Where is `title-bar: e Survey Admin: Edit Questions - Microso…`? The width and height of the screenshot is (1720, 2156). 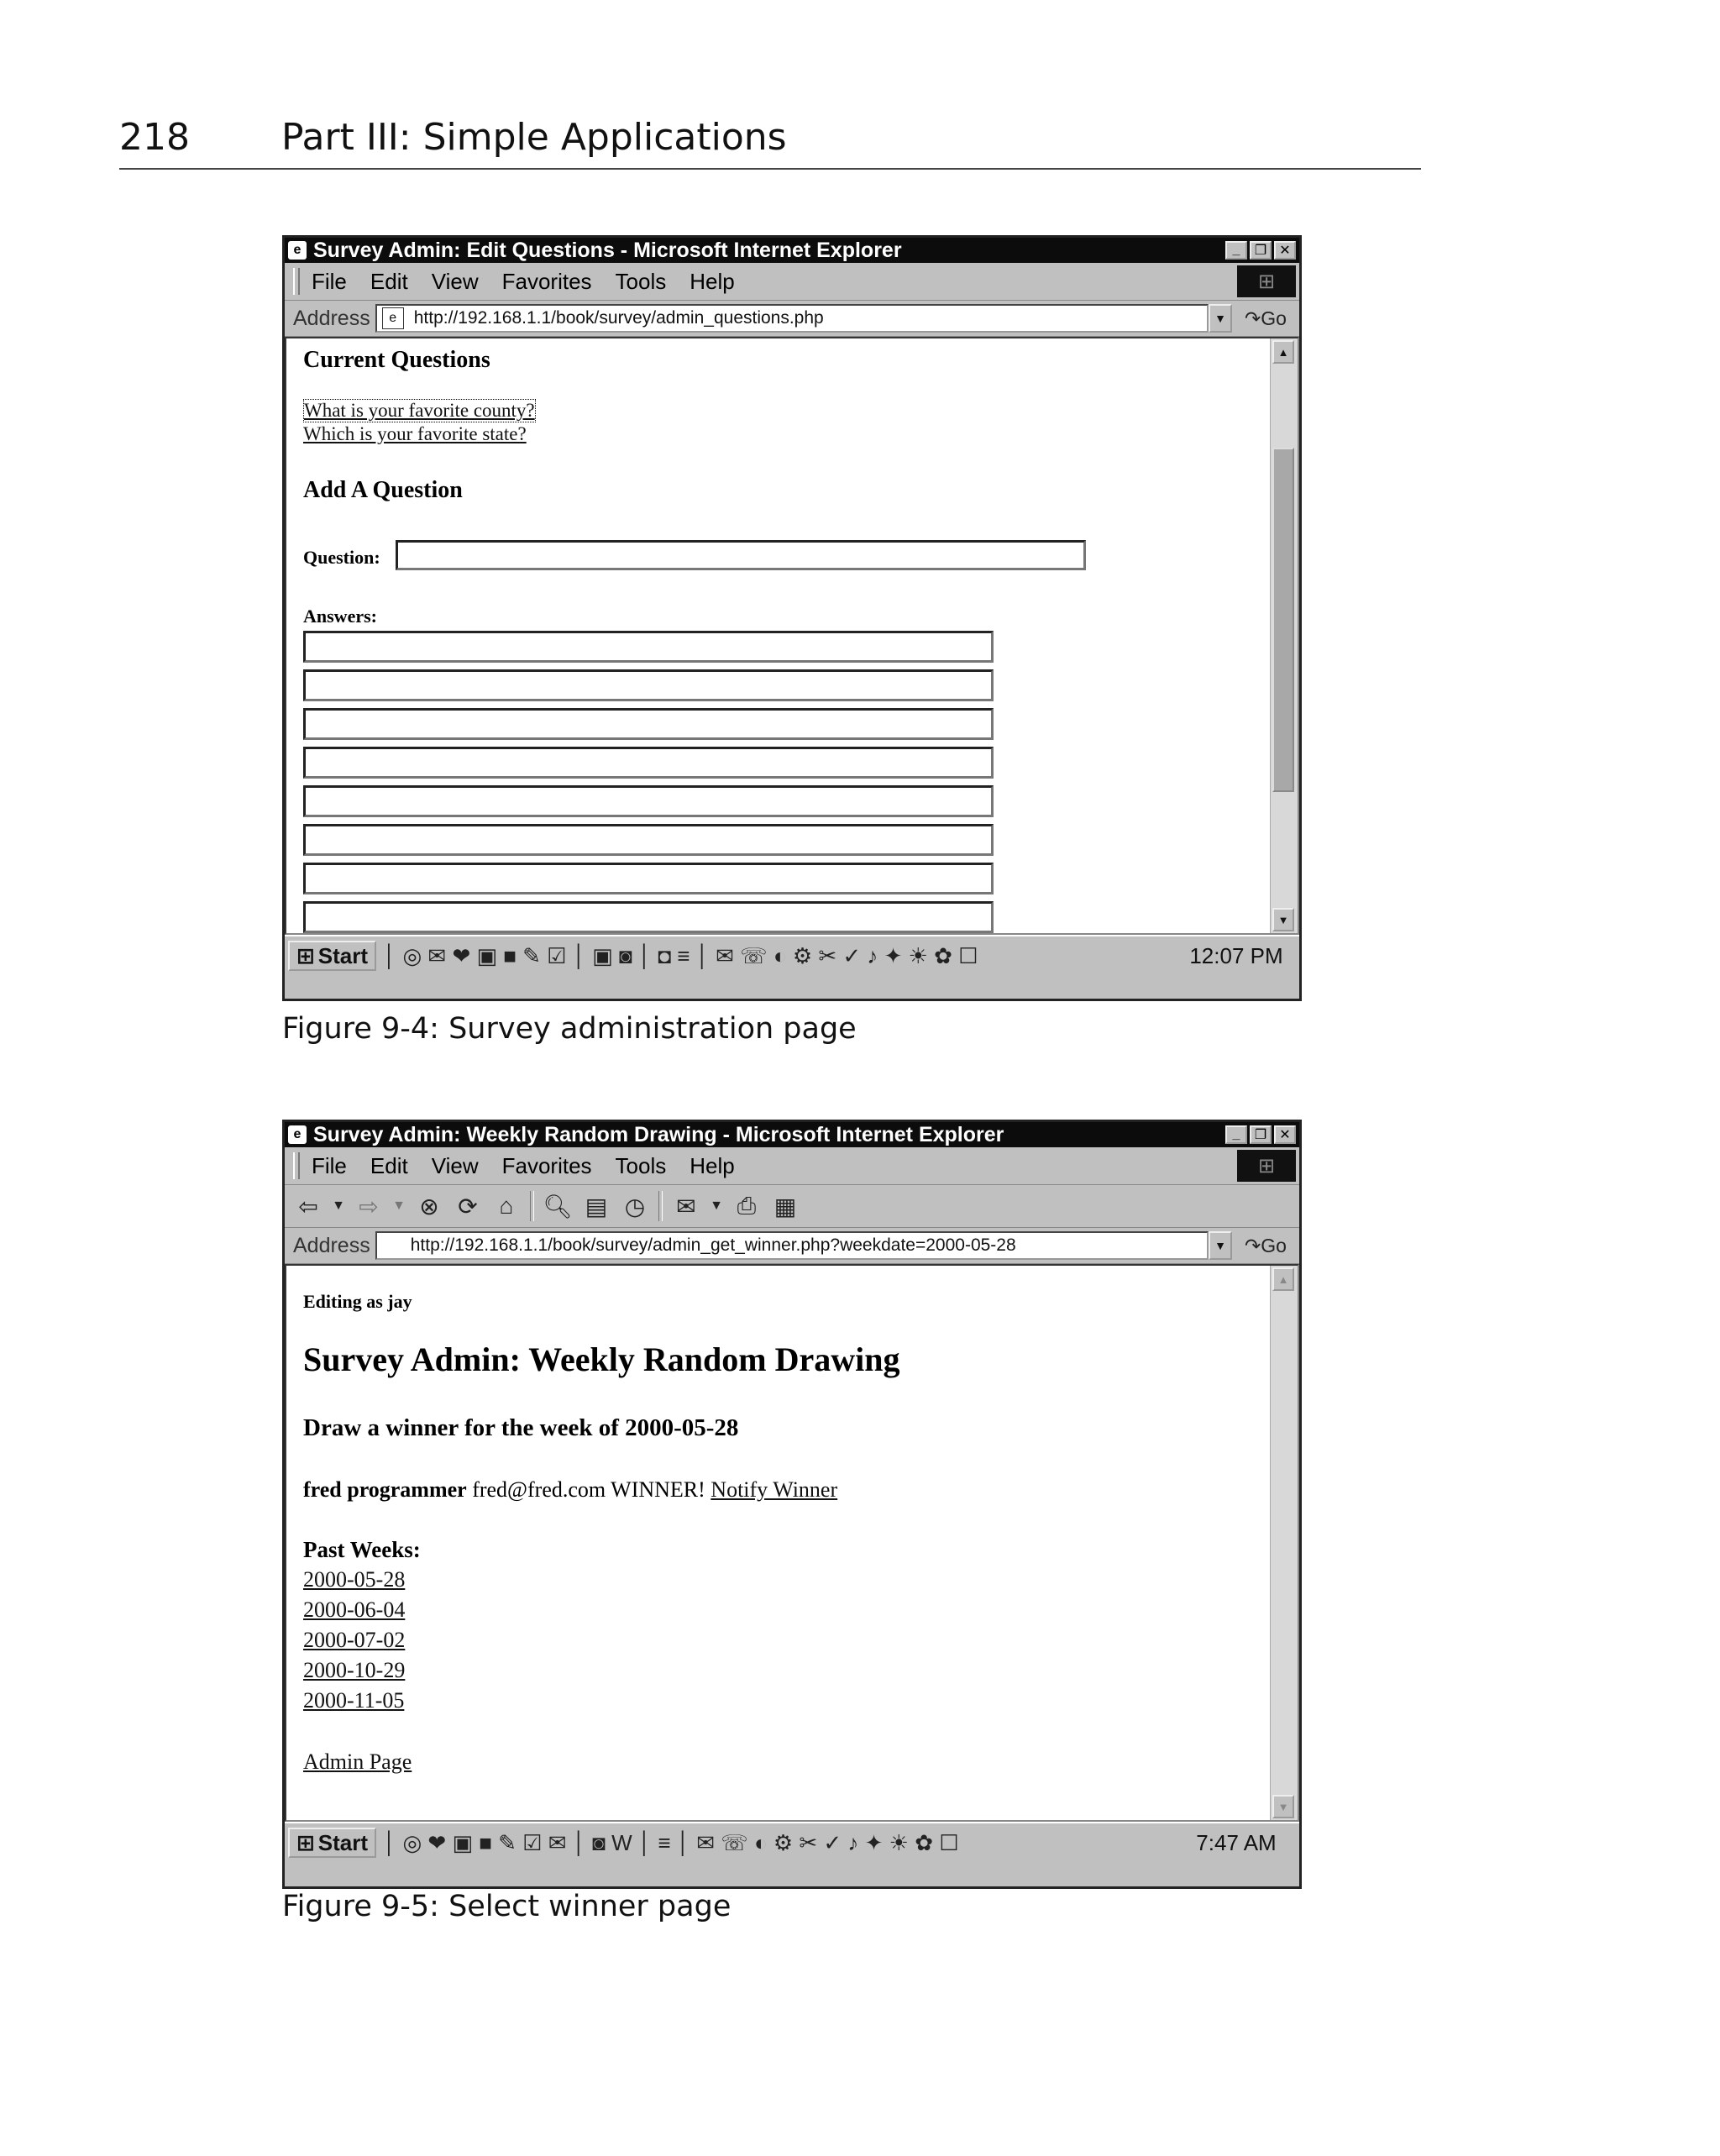
title-bar: e Survey Admin: Edit Questions - Microso… is located at coordinates (792, 250).